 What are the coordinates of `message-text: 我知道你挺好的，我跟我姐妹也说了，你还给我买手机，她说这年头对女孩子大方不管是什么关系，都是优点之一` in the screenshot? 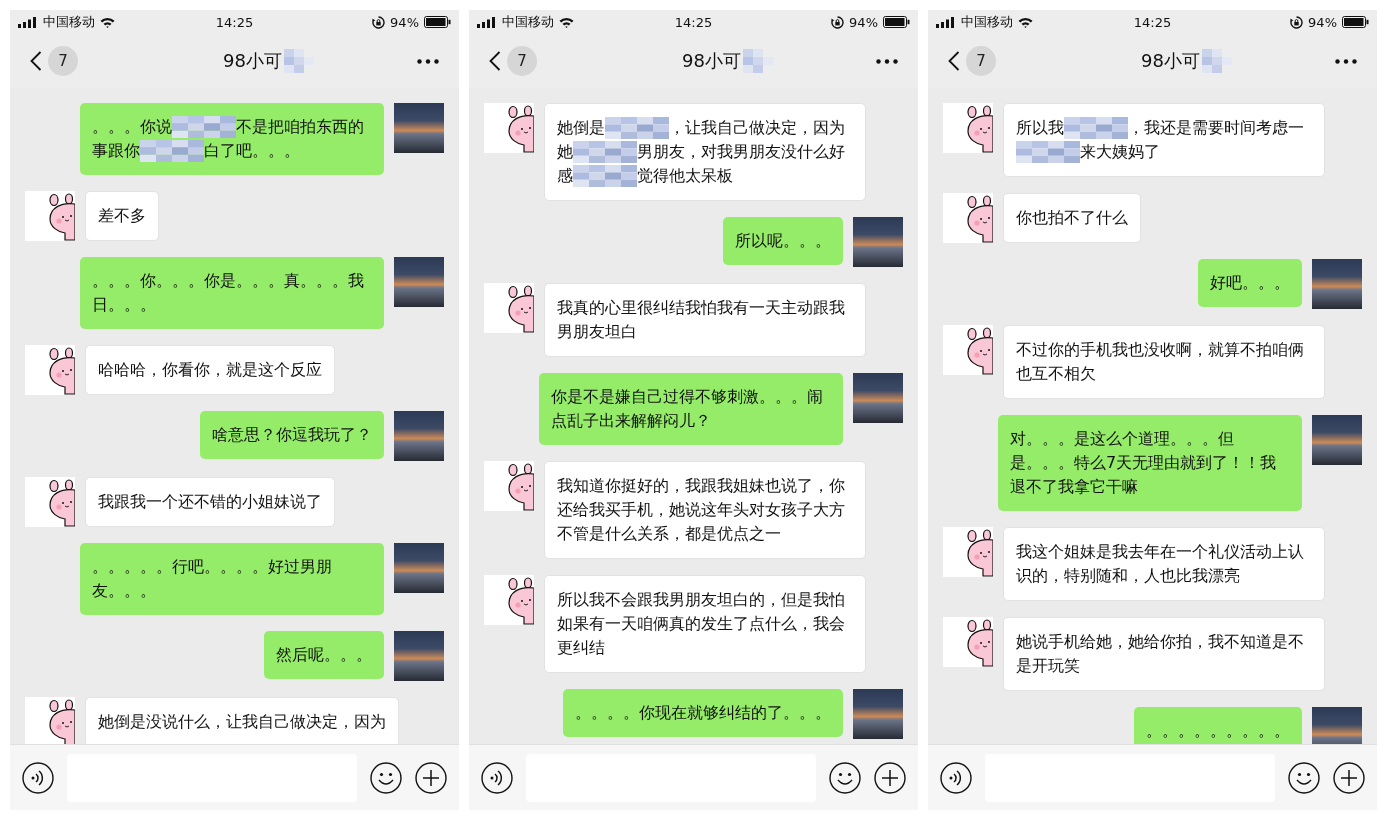 It's located at (701, 509).